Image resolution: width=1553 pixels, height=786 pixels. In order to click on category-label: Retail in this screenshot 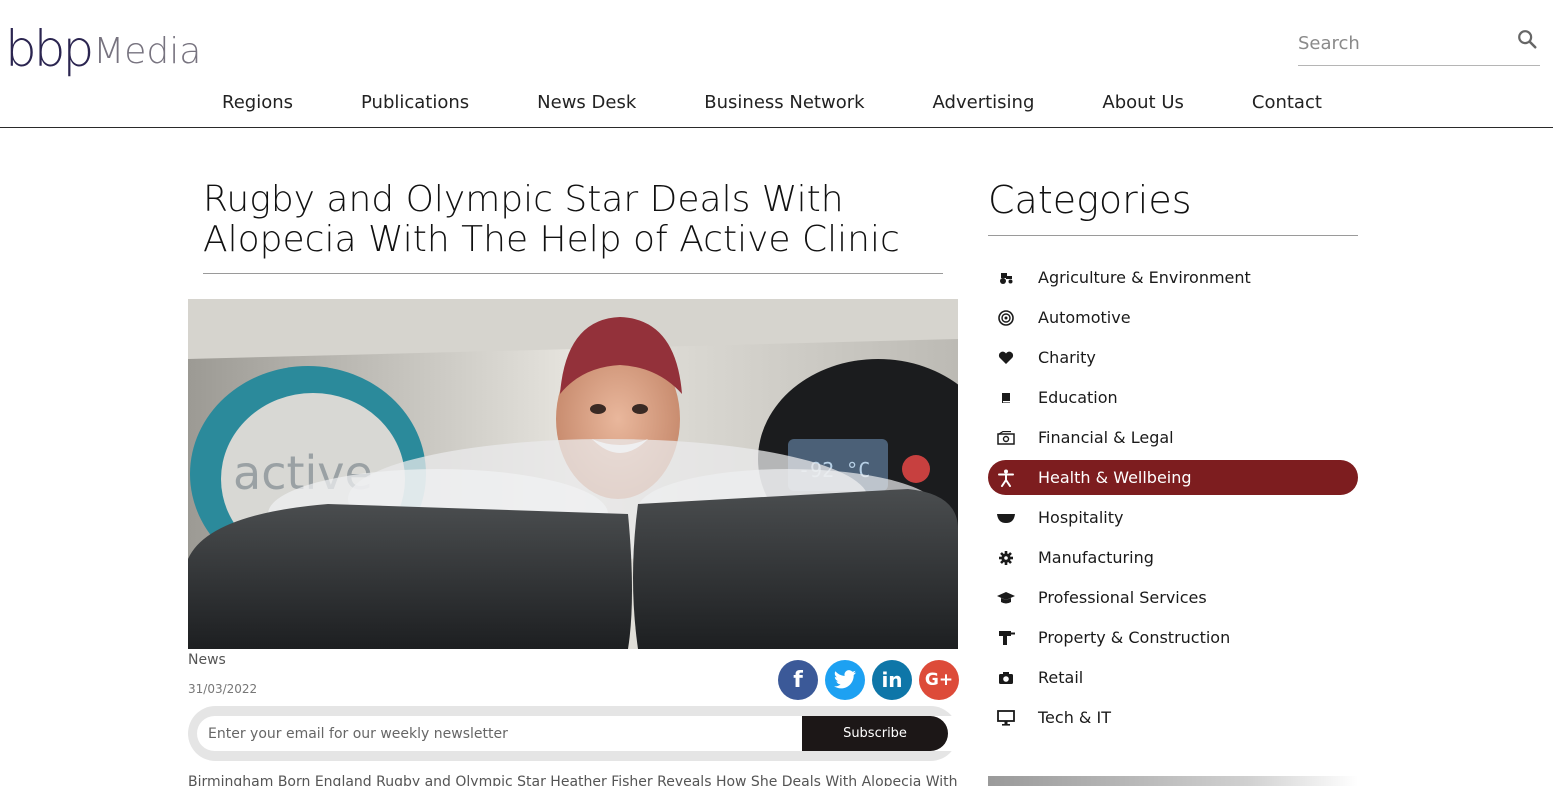, I will do `click(1061, 677)`.